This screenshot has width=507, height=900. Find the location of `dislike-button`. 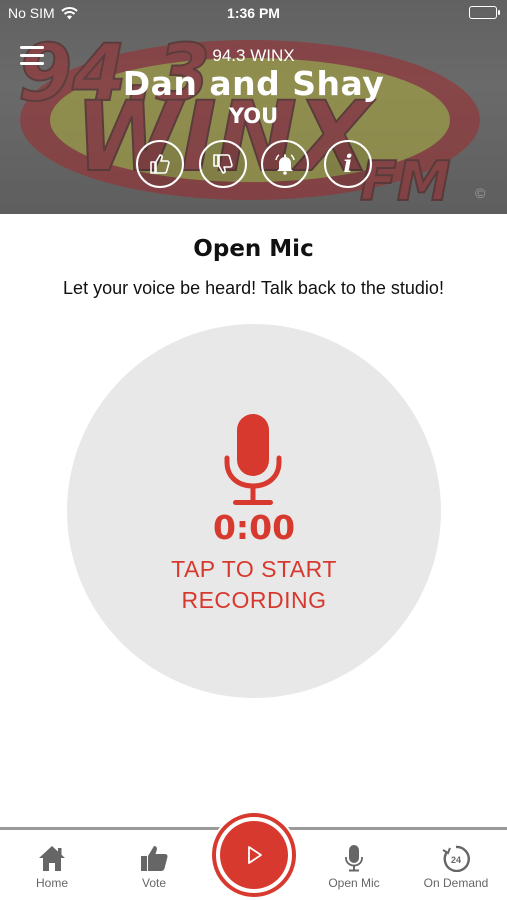

dislike-button is located at coordinates (222, 164).